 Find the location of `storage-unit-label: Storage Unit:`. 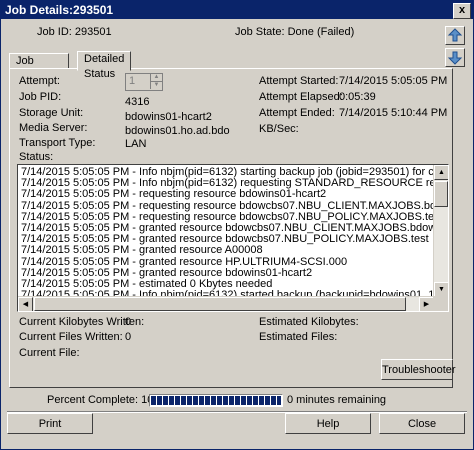

storage-unit-label: Storage Unit: is located at coordinates (51, 113).